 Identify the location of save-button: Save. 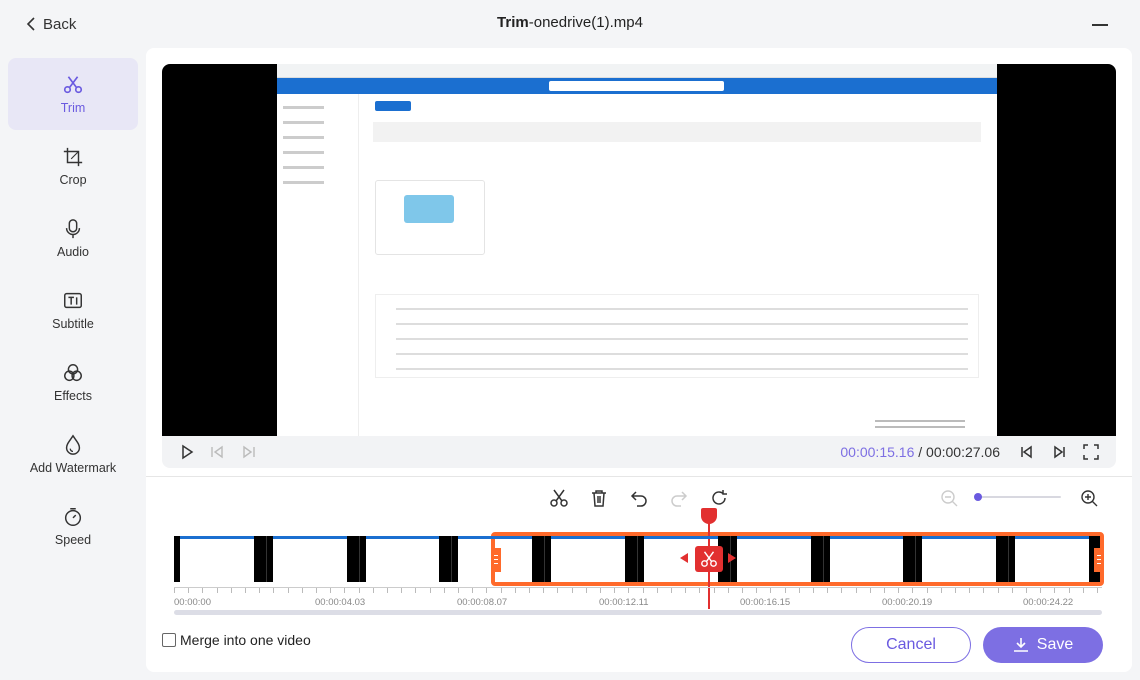
(1043, 645).